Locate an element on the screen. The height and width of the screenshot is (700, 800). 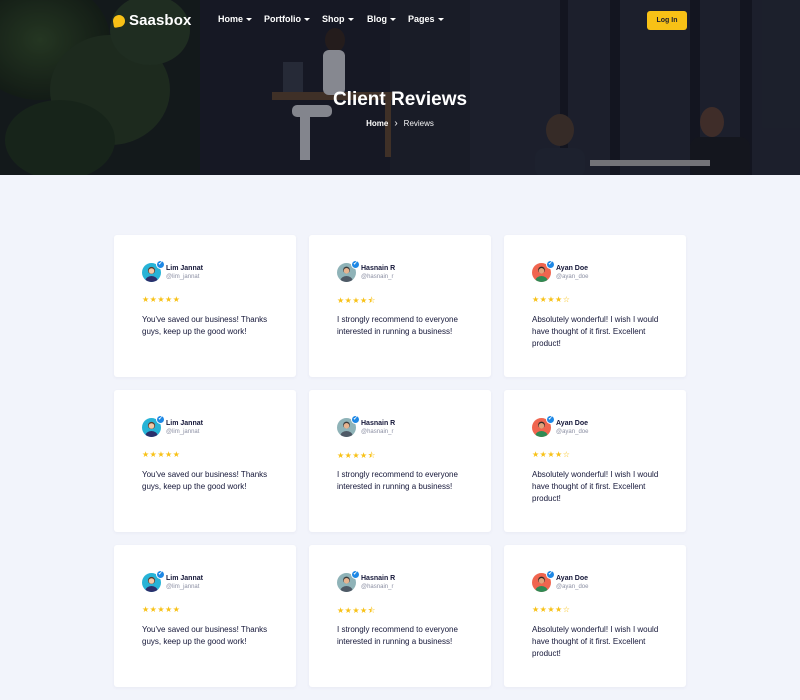
login-button: Log In is located at coordinates (667, 20).